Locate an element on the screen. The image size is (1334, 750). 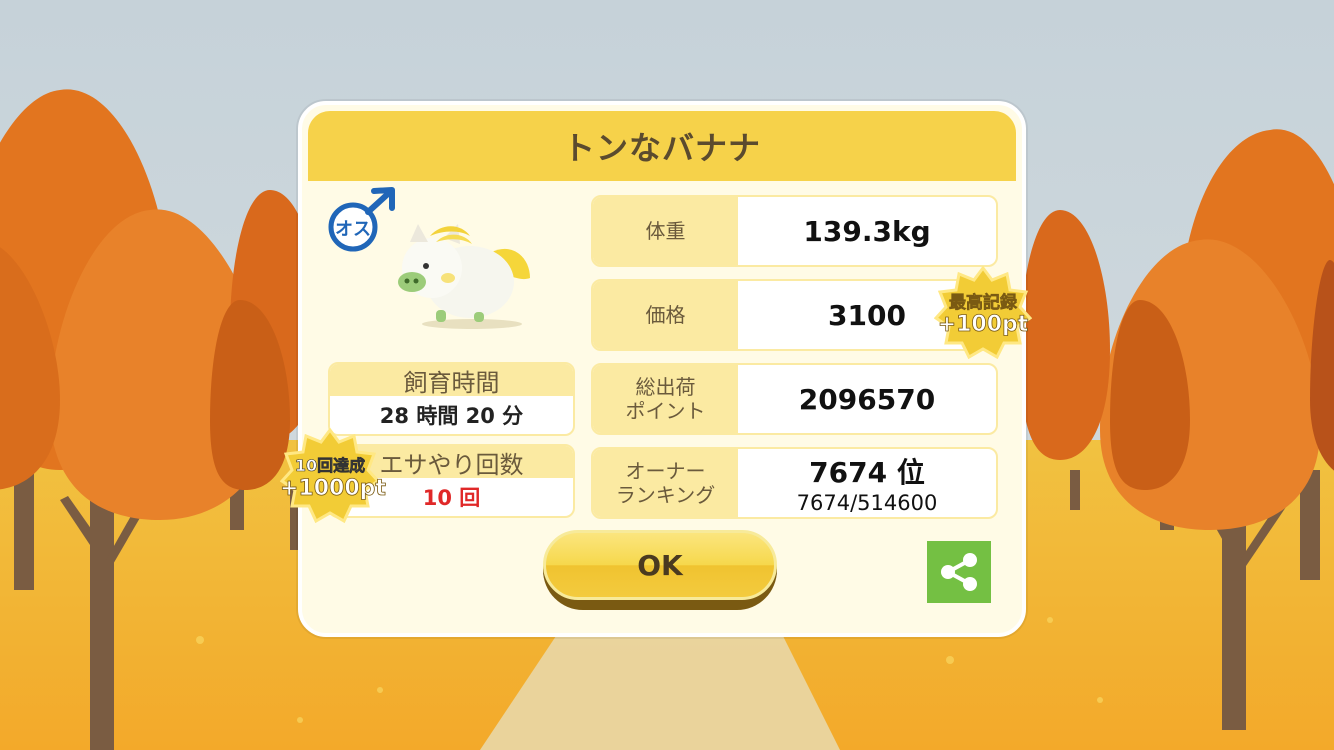
price-label: 価格 is located at coordinates (665, 315).